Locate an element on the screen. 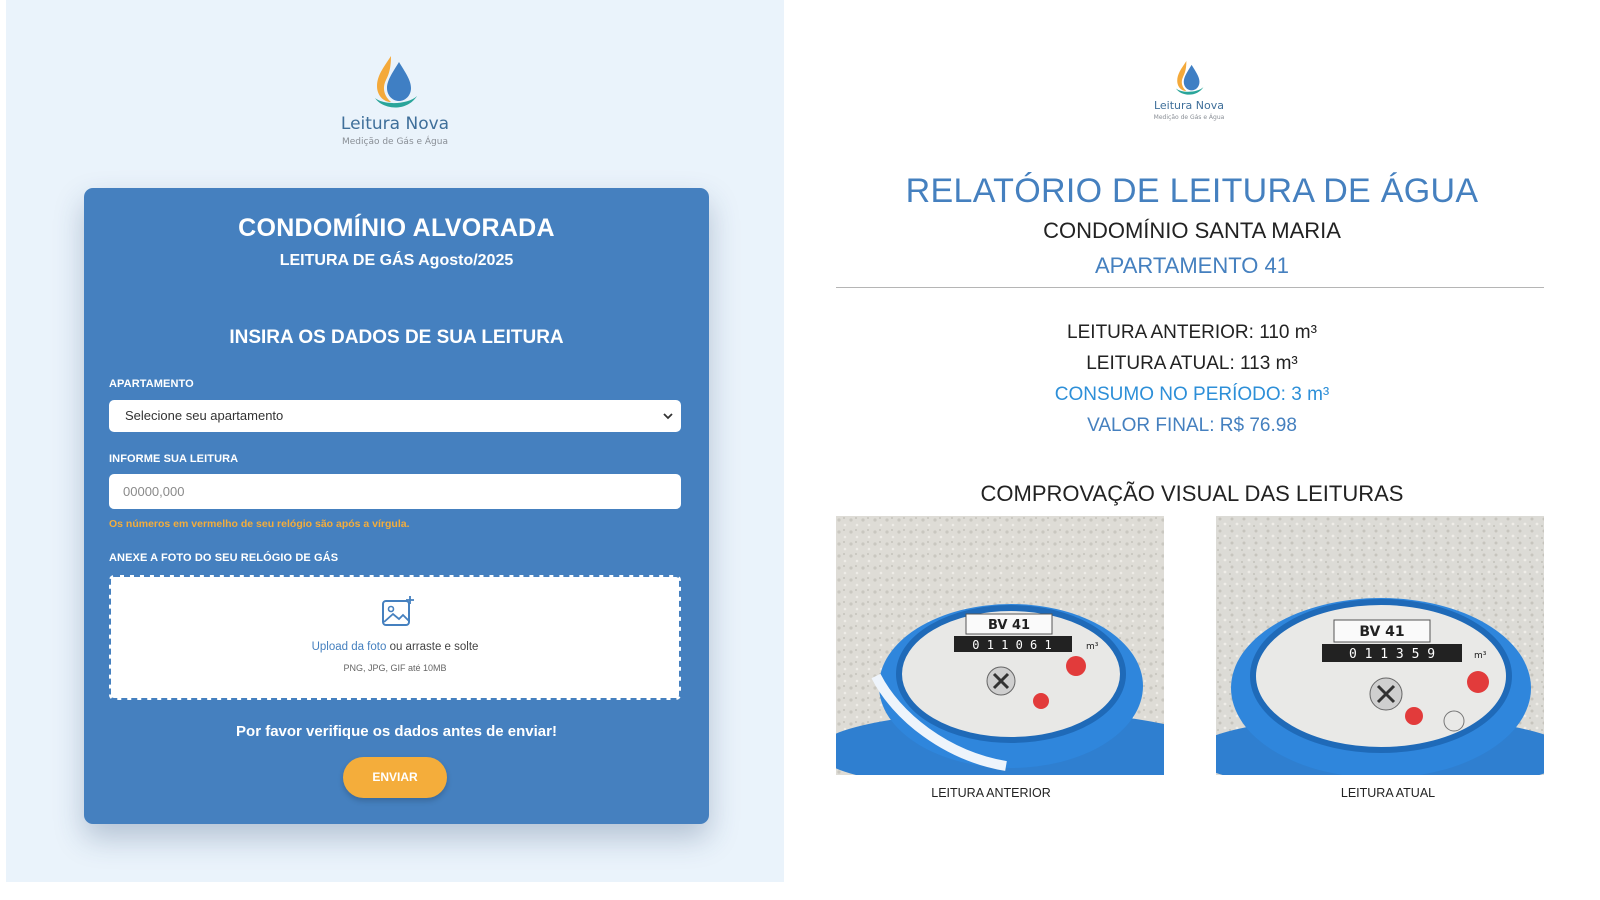 The image size is (1600, 900). brand-tagline: Medição de Gás e Água is located at coordinates (395, 142).